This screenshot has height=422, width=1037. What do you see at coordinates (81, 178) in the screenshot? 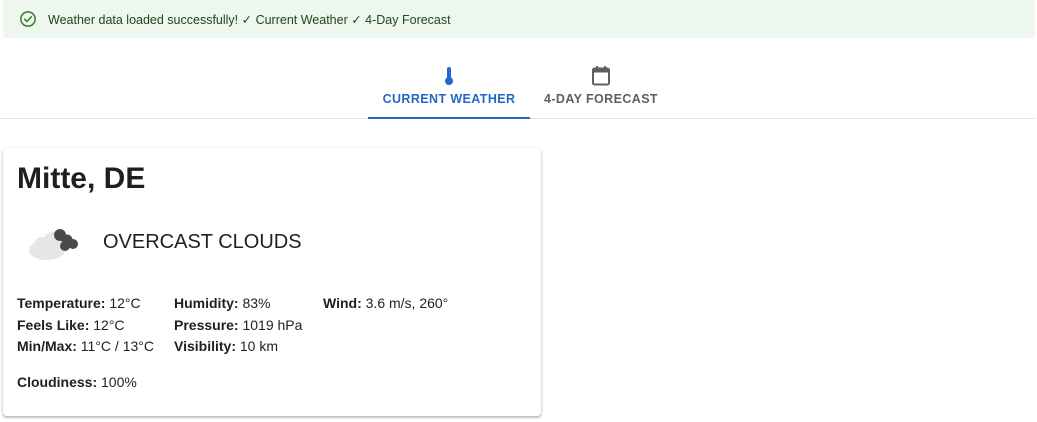
I see `location-title: Mitte, DE` at bounding box center [81, 178].